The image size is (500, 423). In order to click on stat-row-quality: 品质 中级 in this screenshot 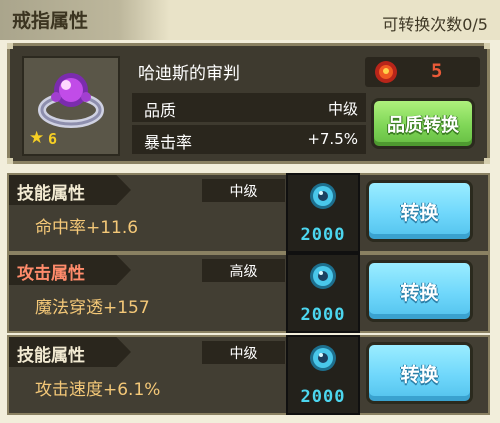, I will do `click(249, 107)`.